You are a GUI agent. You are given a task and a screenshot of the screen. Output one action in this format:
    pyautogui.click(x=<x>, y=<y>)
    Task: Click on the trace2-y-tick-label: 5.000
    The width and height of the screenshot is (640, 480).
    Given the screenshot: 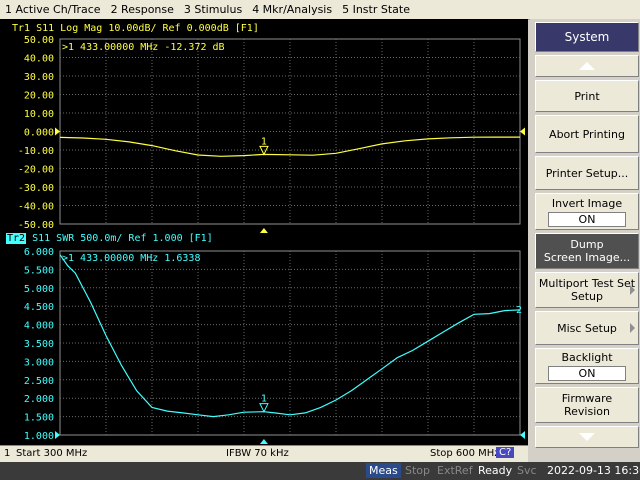 What is the action you would take?
    pyautogui.click(x=39, y=289)
    